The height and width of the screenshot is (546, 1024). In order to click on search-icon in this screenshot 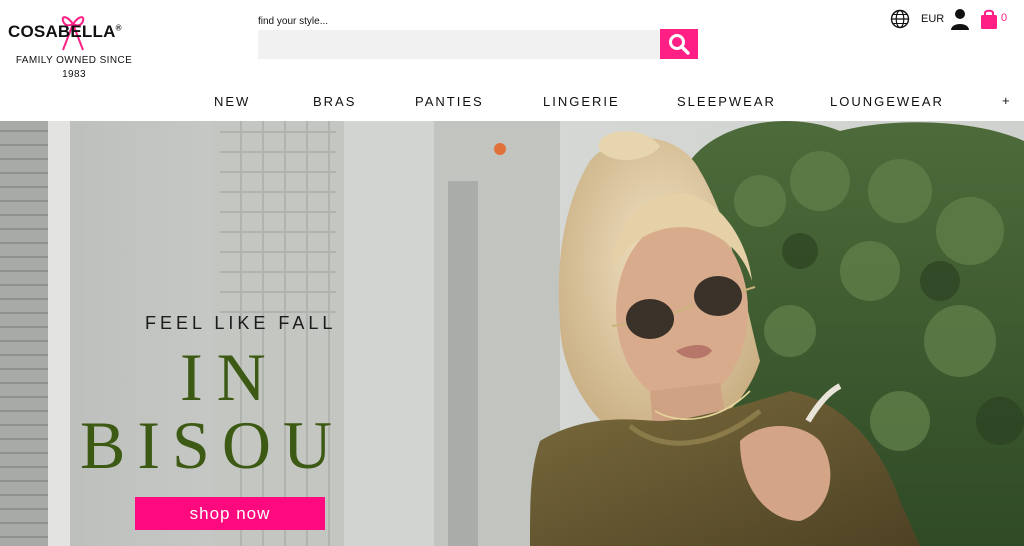, I will do `click(679, 44)`.